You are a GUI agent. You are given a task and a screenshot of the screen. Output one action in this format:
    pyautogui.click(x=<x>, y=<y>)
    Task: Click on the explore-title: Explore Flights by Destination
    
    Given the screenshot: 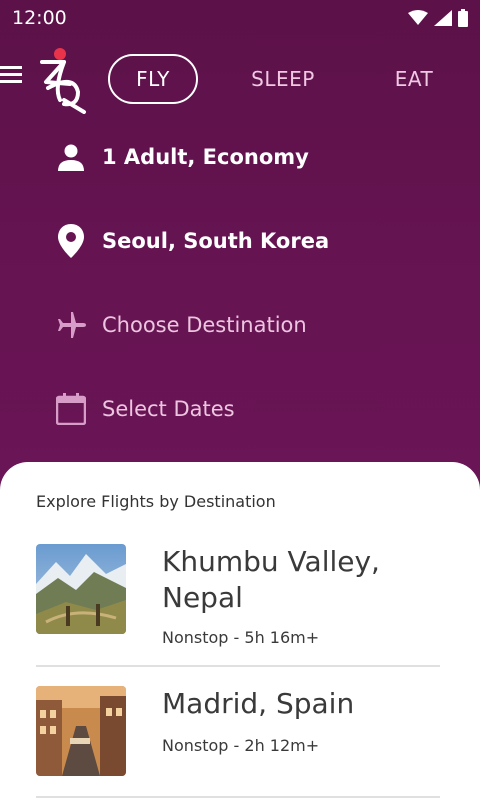 What is the action you would take?
    pyautogui.click(x=156, y=501)
    